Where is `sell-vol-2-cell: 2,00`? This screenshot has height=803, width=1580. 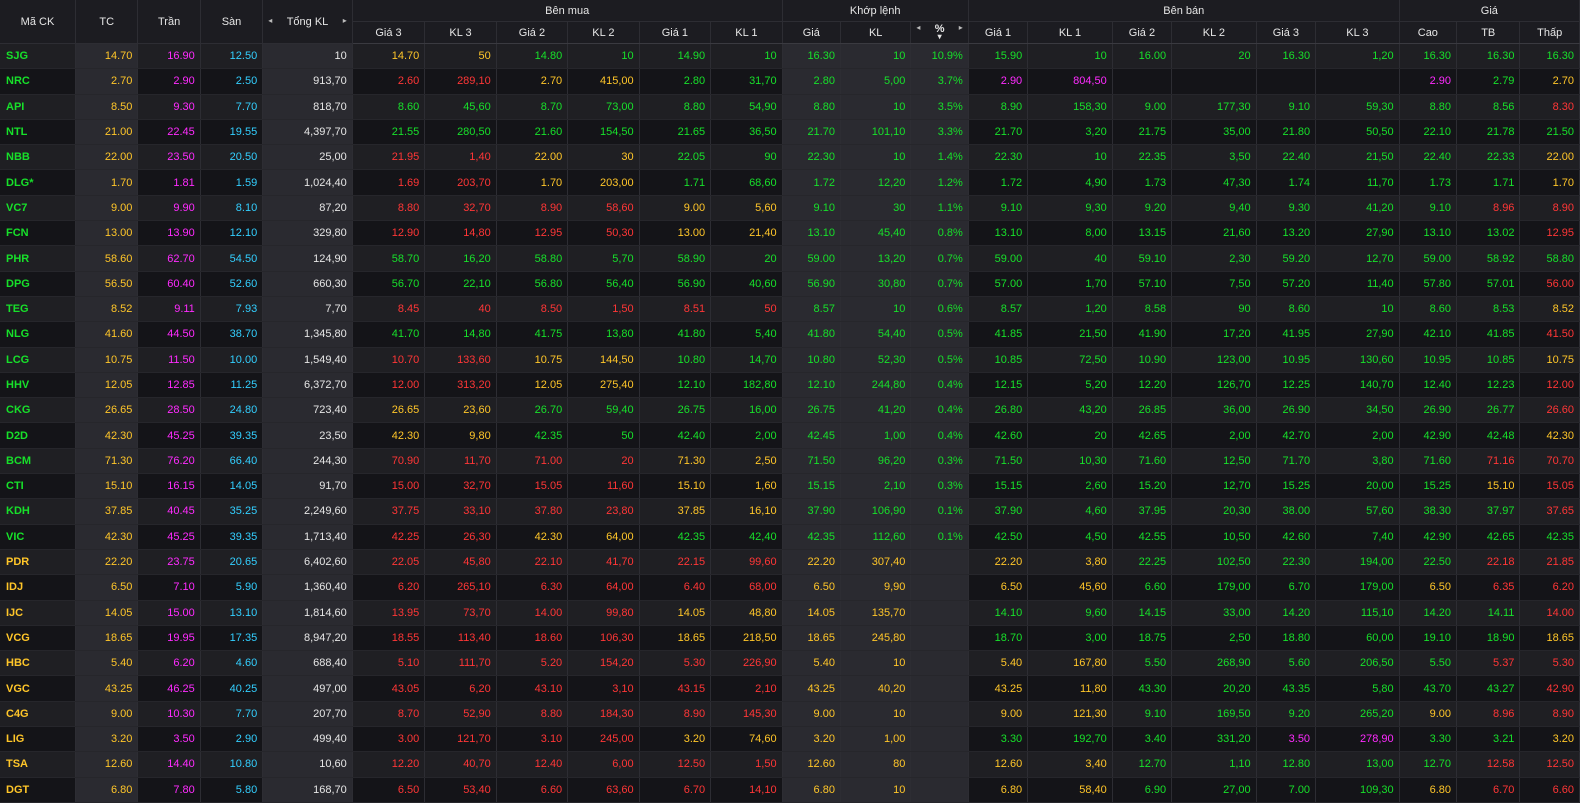
sell-vol-2-cell: 2,00 is located at coordinates (1214, 435).